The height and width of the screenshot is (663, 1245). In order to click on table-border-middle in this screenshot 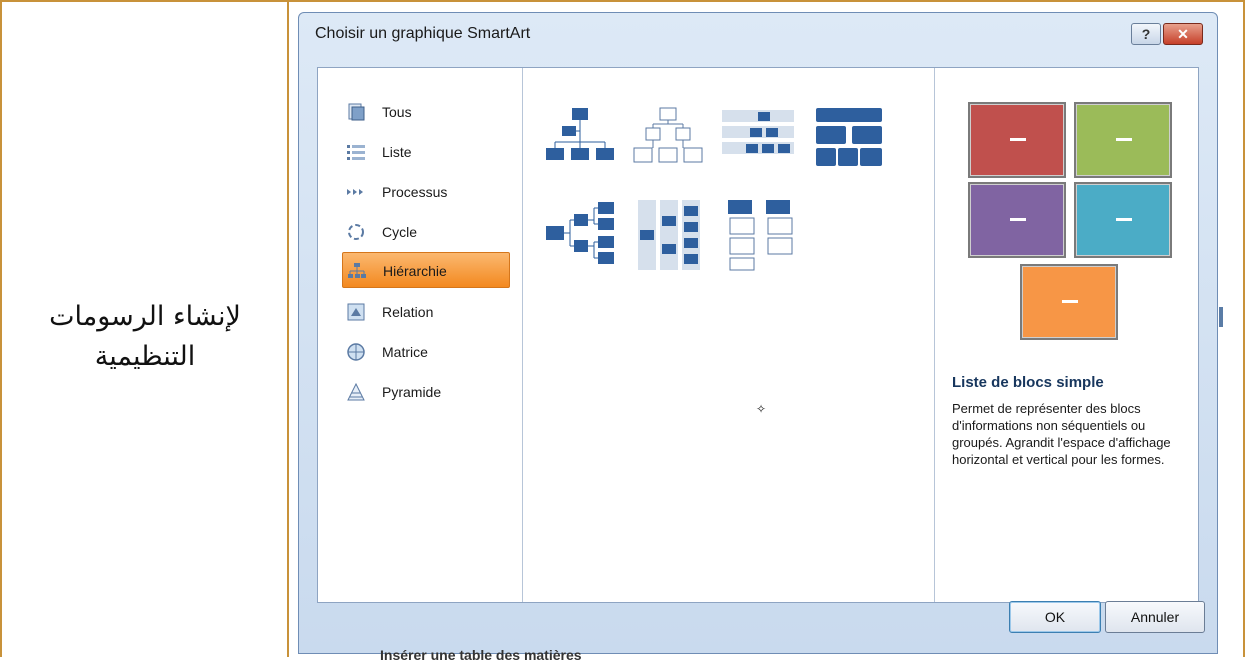, I will do `click(288, 328)`.